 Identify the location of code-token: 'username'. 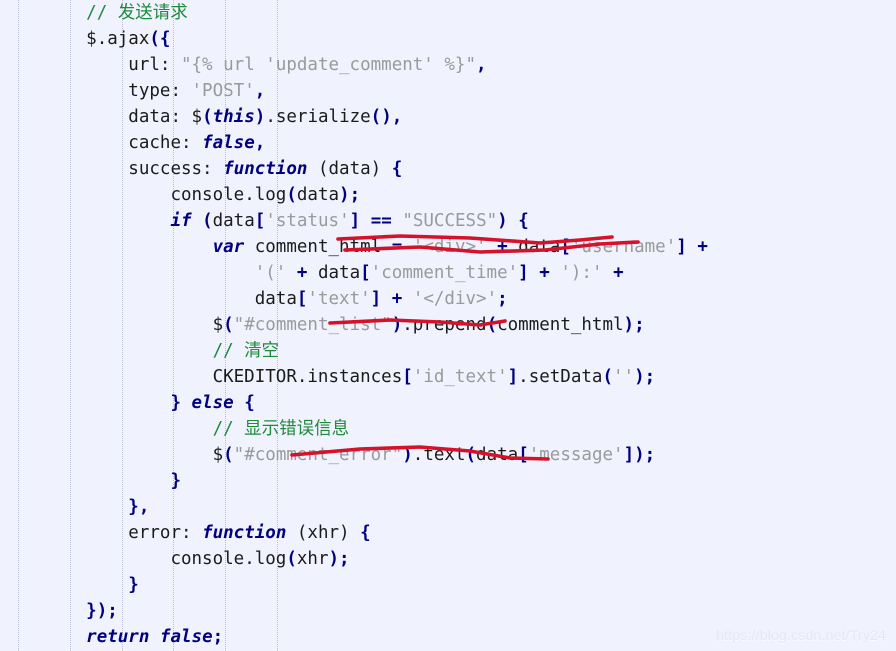
(623, 247).